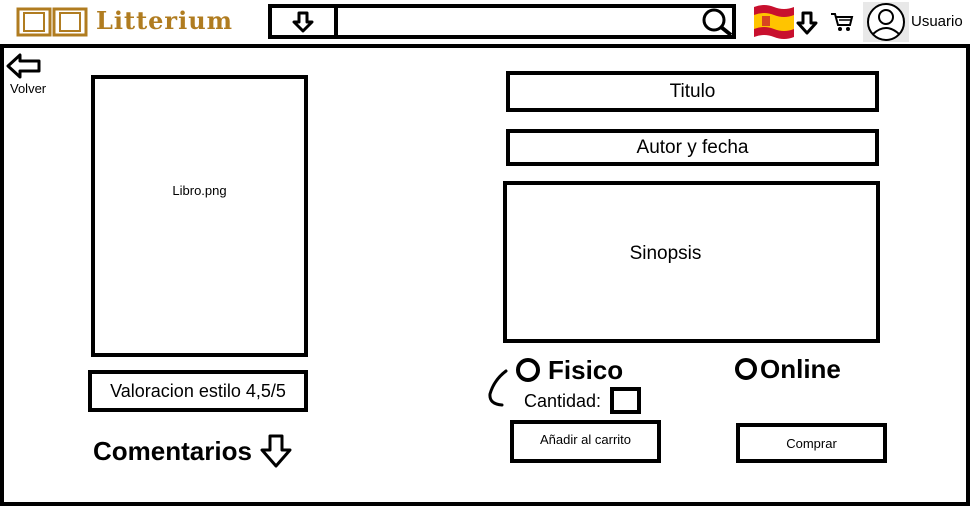  I want to click on dropdown-arrow-icon, so click(303, 21).